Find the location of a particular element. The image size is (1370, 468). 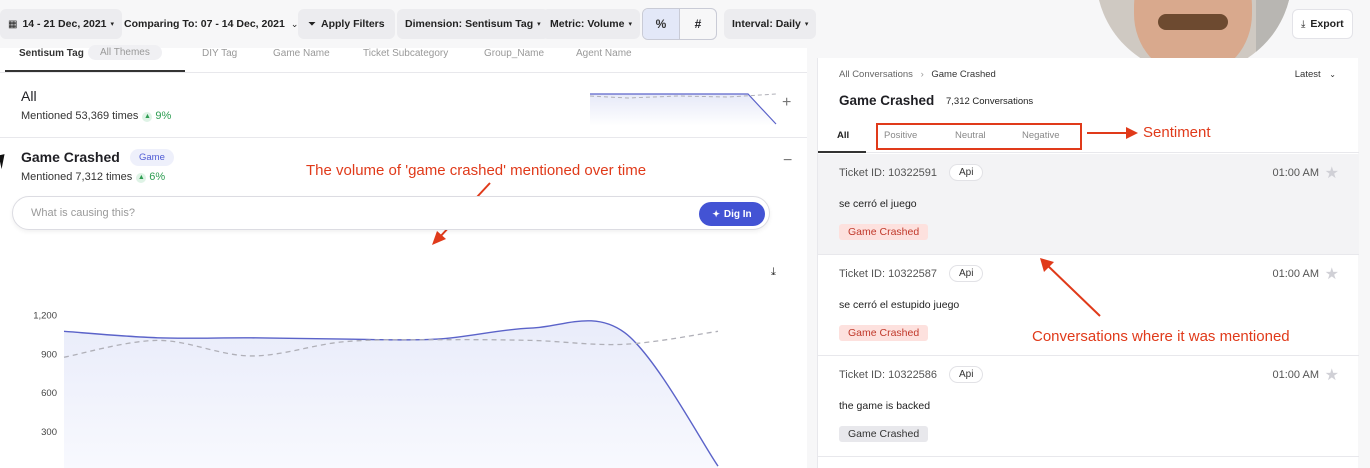

chevron-down-icon: ▾ is located at coordinates (112, 24).